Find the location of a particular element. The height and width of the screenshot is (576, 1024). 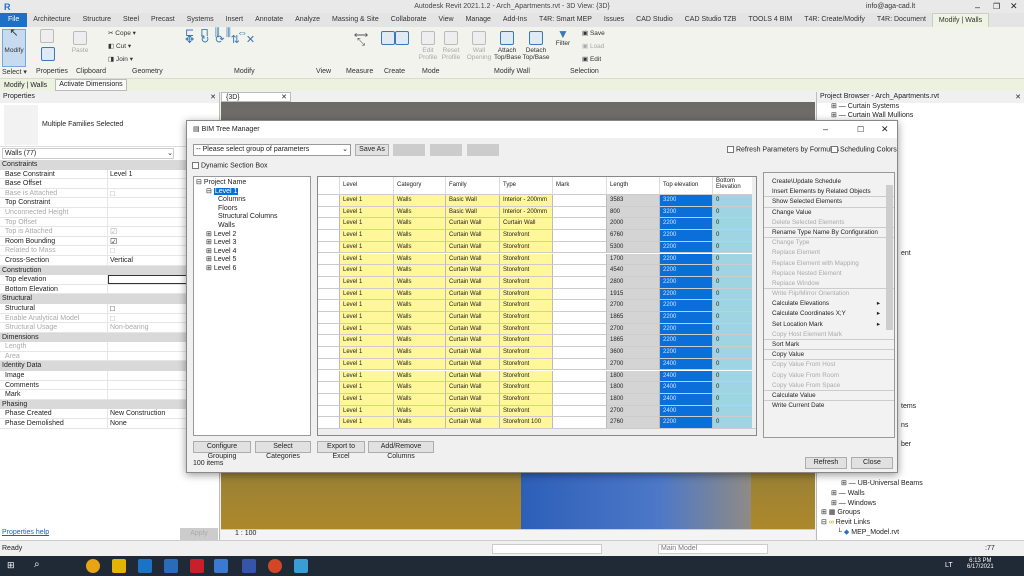

dialog-close-button: ✕ is located at coordinates (885, 129).